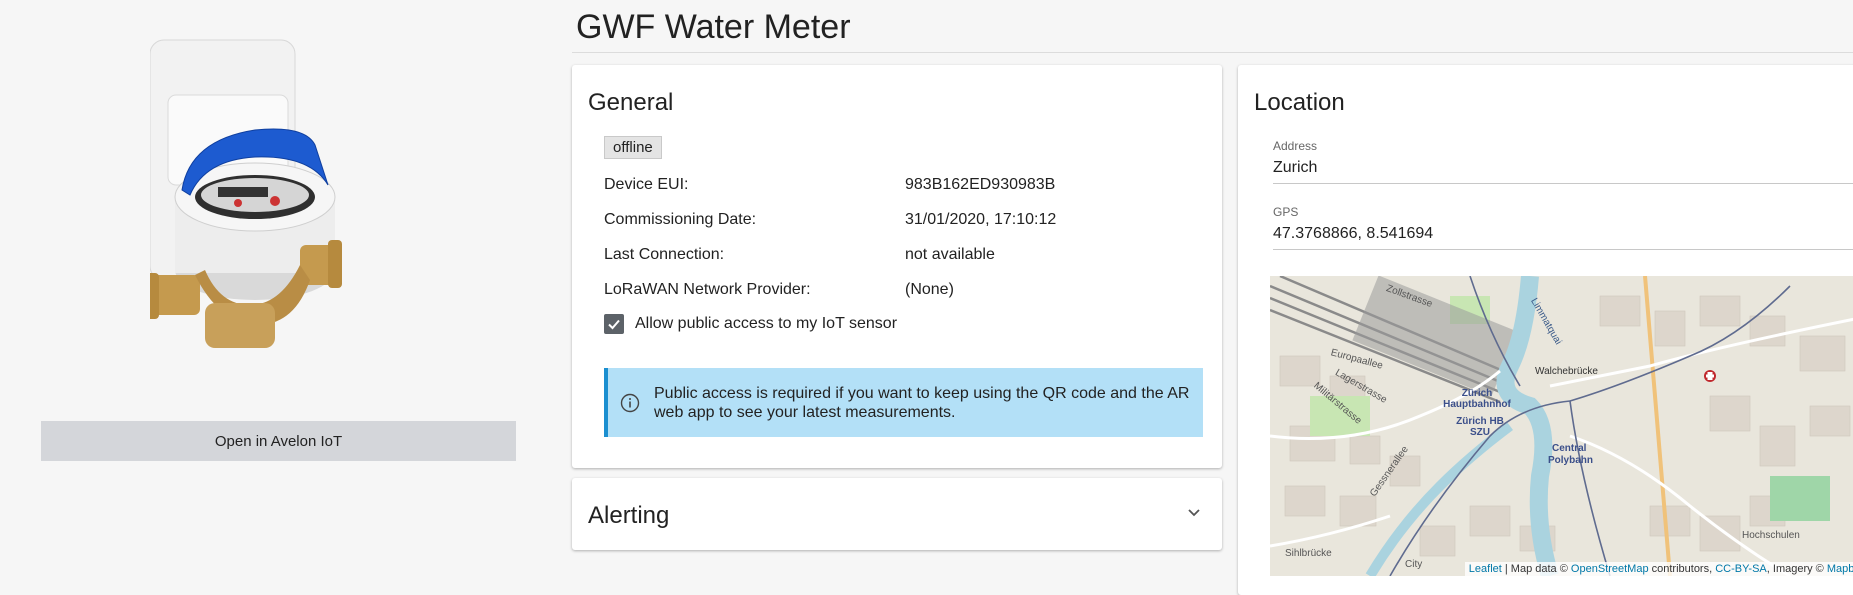 The width and height of the screenshot is (1853, 595). I want to click on status-badge: offline, so click(633, 147).